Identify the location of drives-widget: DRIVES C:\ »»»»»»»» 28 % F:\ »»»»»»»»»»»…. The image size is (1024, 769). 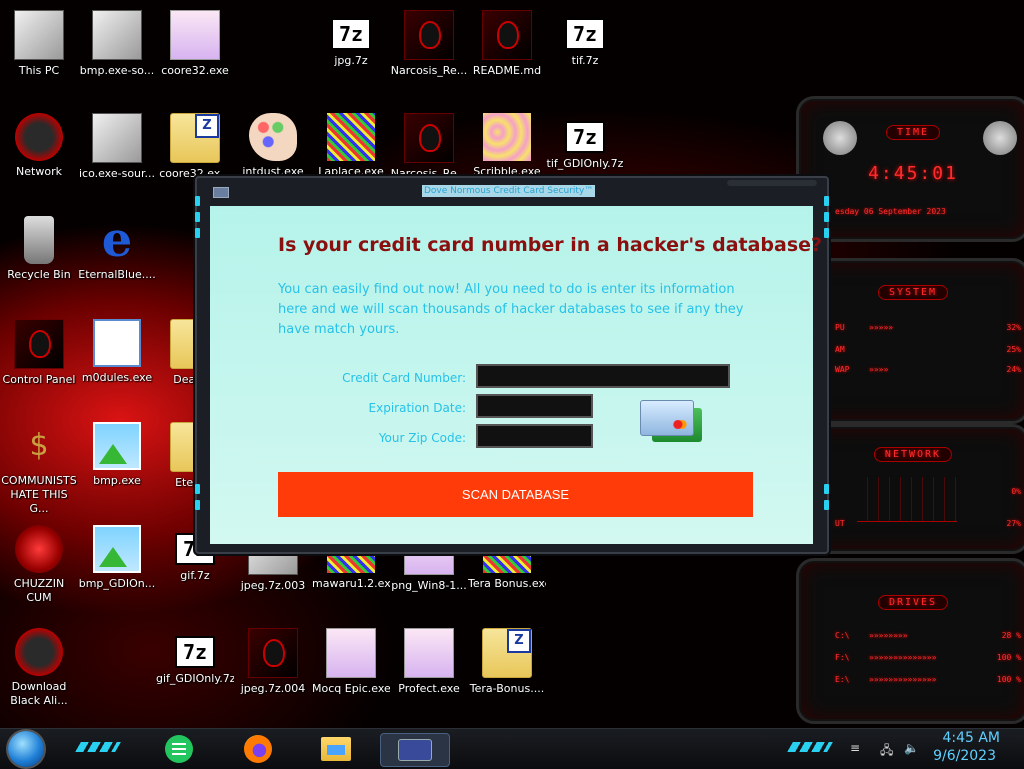
(910, 641).